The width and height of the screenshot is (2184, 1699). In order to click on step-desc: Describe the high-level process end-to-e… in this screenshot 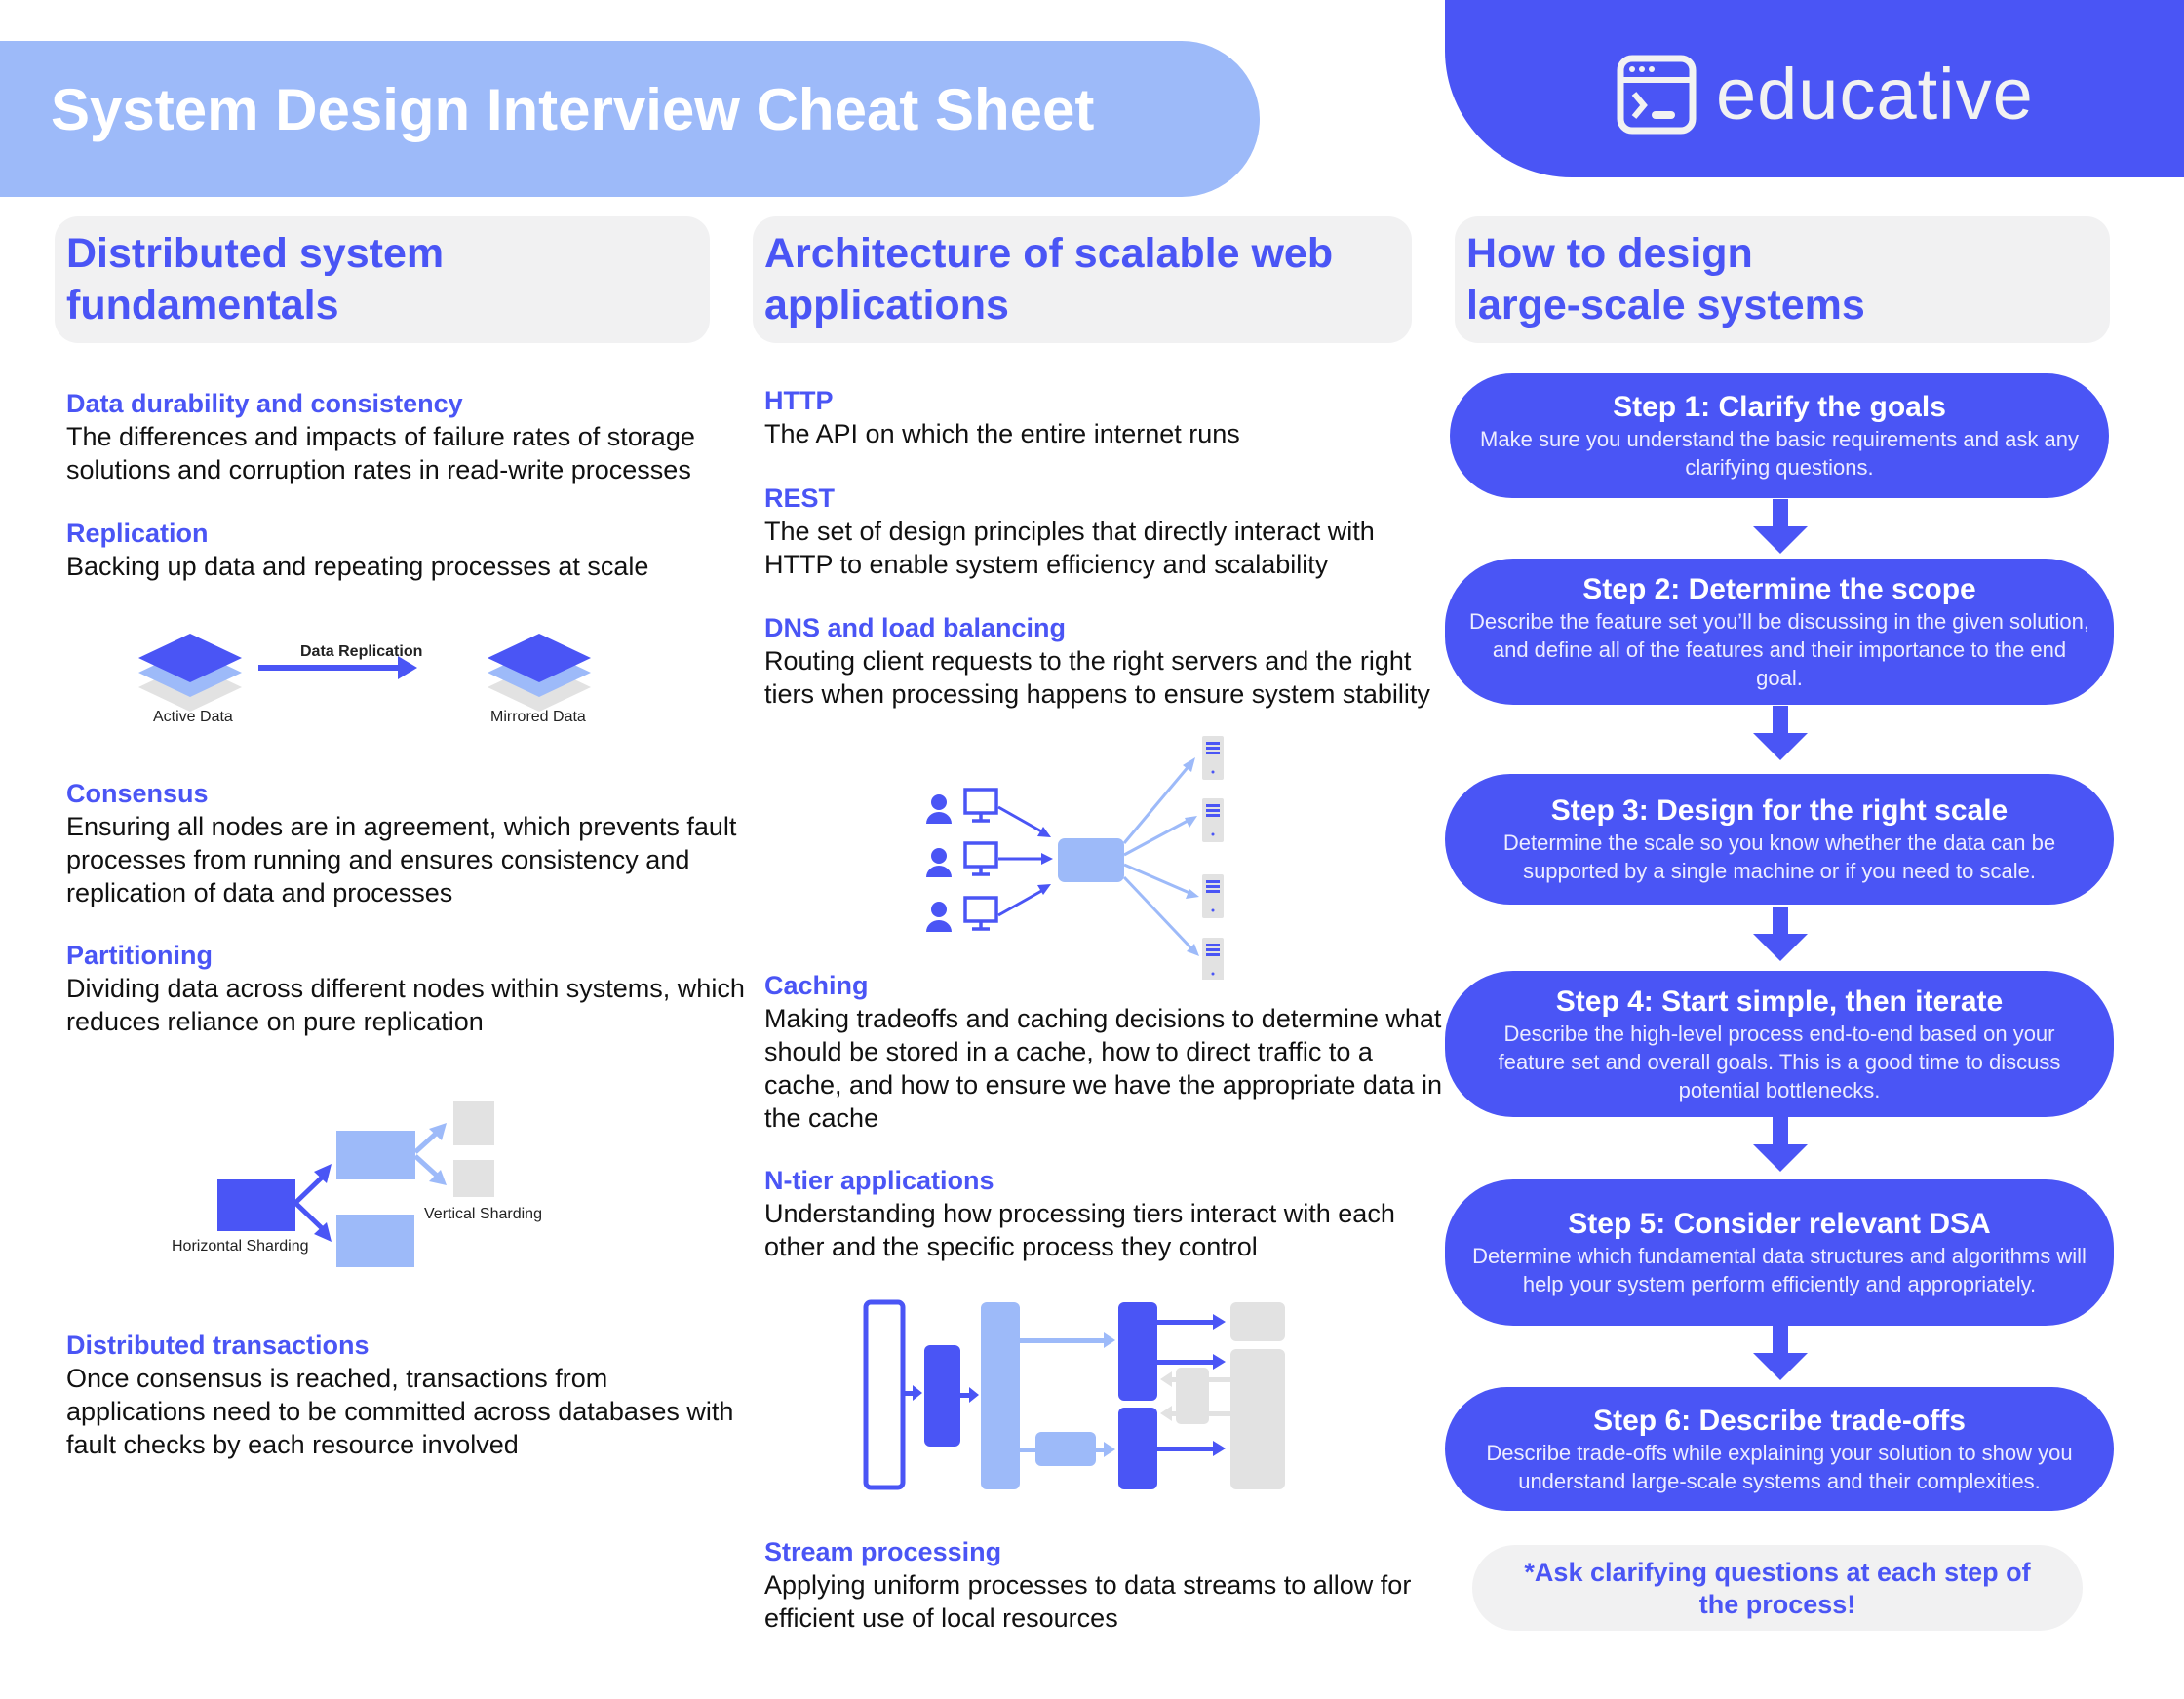, I will do `click(1779, 1061)`.